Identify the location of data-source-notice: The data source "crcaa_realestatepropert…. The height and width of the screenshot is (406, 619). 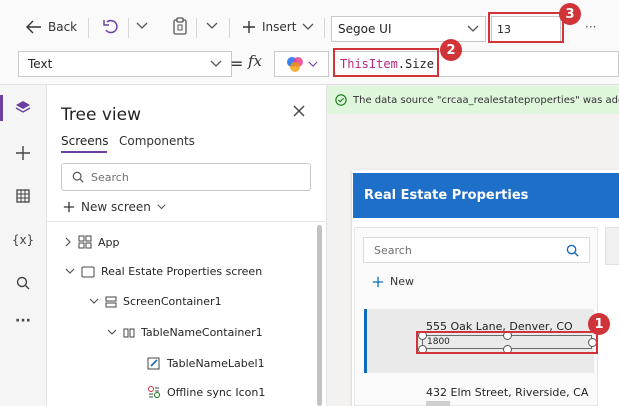
(473, 100).